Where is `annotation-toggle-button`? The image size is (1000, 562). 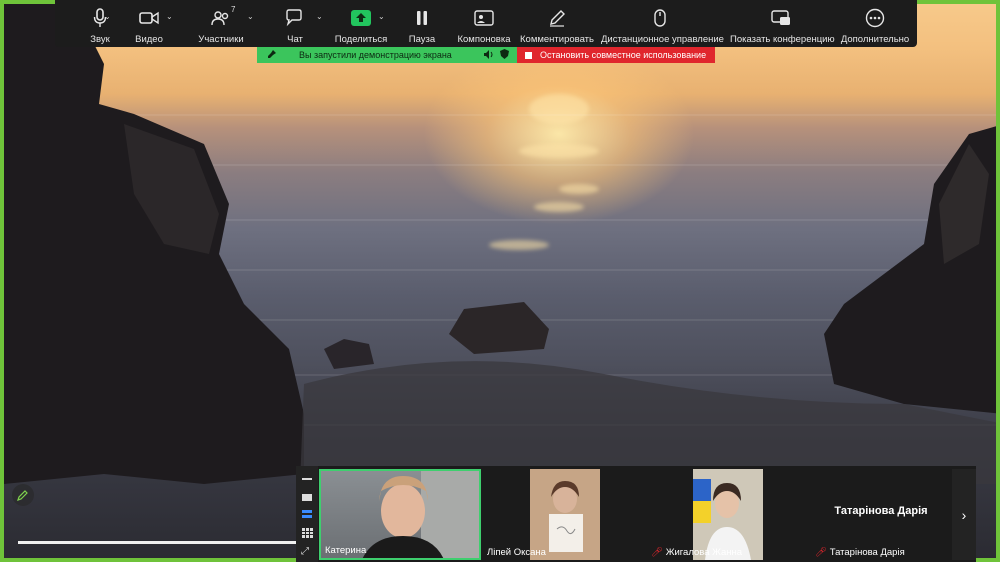
annotation-toggle-button is located at coordinates (23, 495).